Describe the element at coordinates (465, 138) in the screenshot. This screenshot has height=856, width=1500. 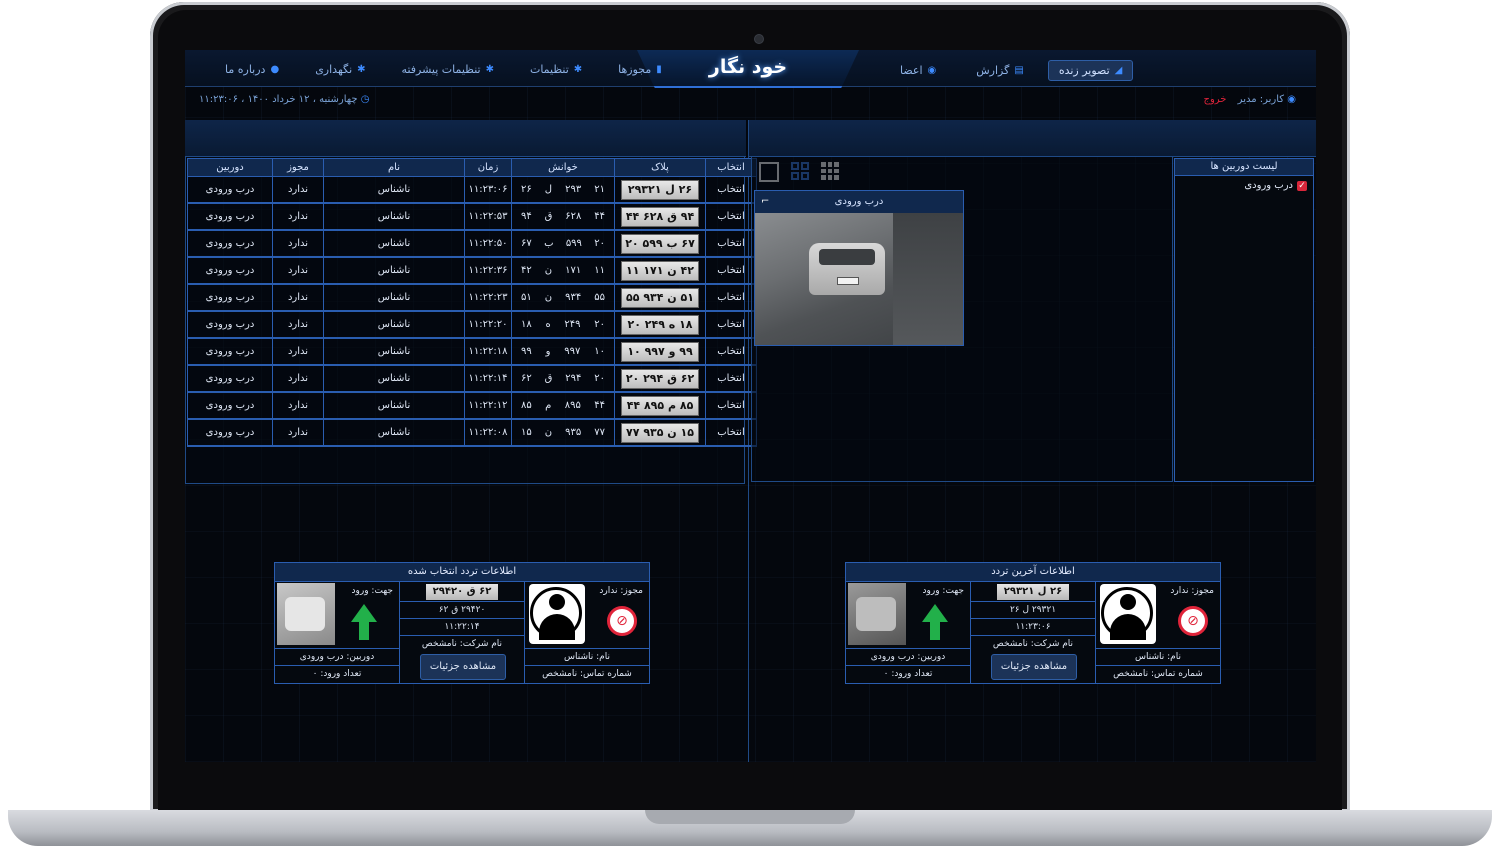
I see `left-panel-header` at that location.